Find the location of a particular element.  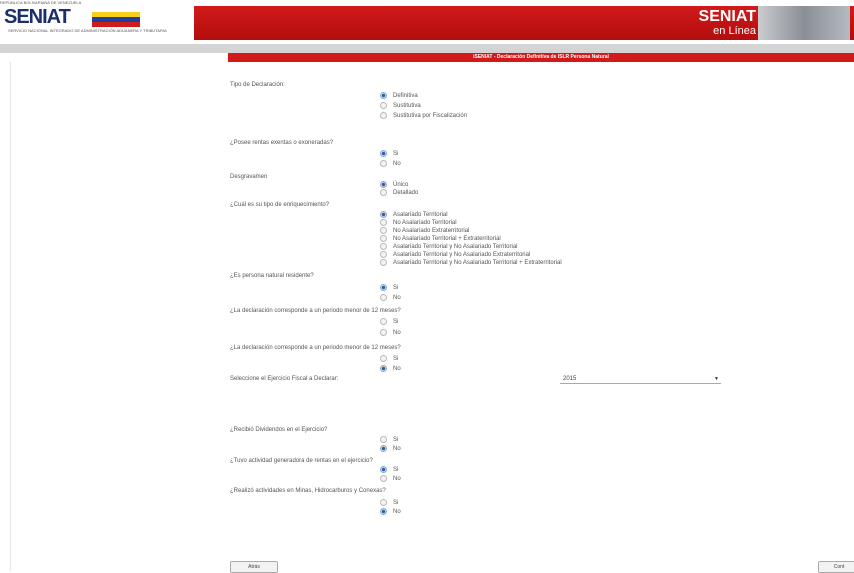

minas-option-label: No is located at coordinates (397, 512).